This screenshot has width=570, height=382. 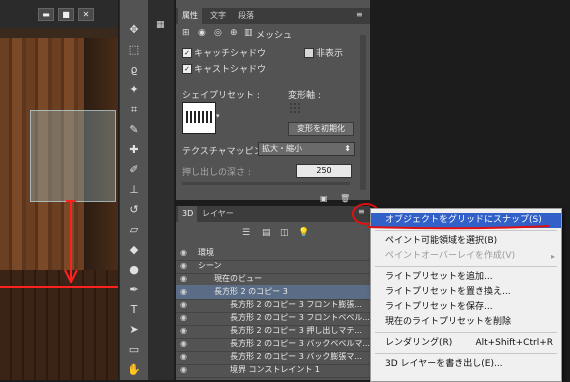 I want to click on menu-item: ペイント可能領域を選択(B), so click(x=466, y=241).